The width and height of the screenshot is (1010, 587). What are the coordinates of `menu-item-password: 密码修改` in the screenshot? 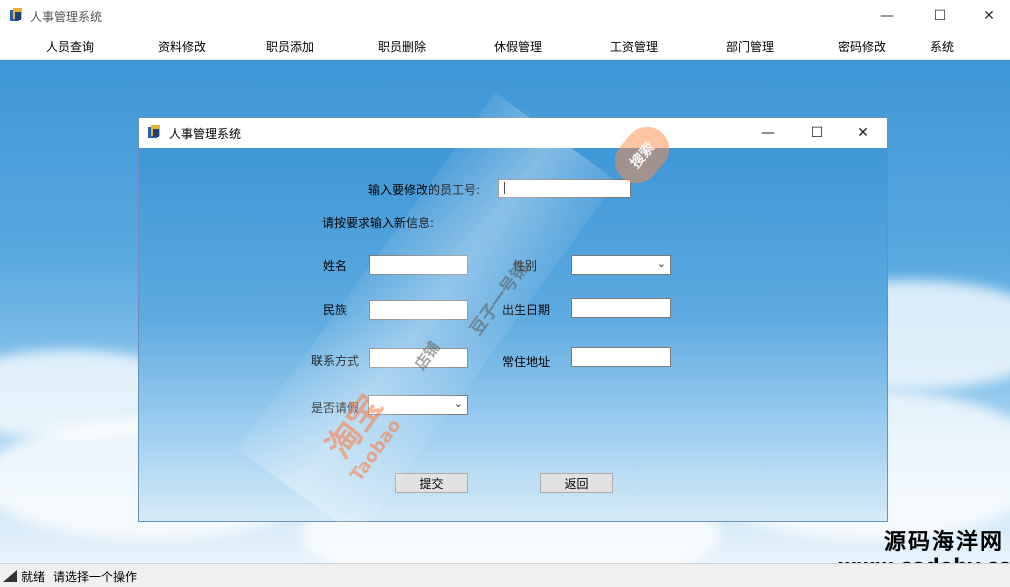 It's located at (862, 46).